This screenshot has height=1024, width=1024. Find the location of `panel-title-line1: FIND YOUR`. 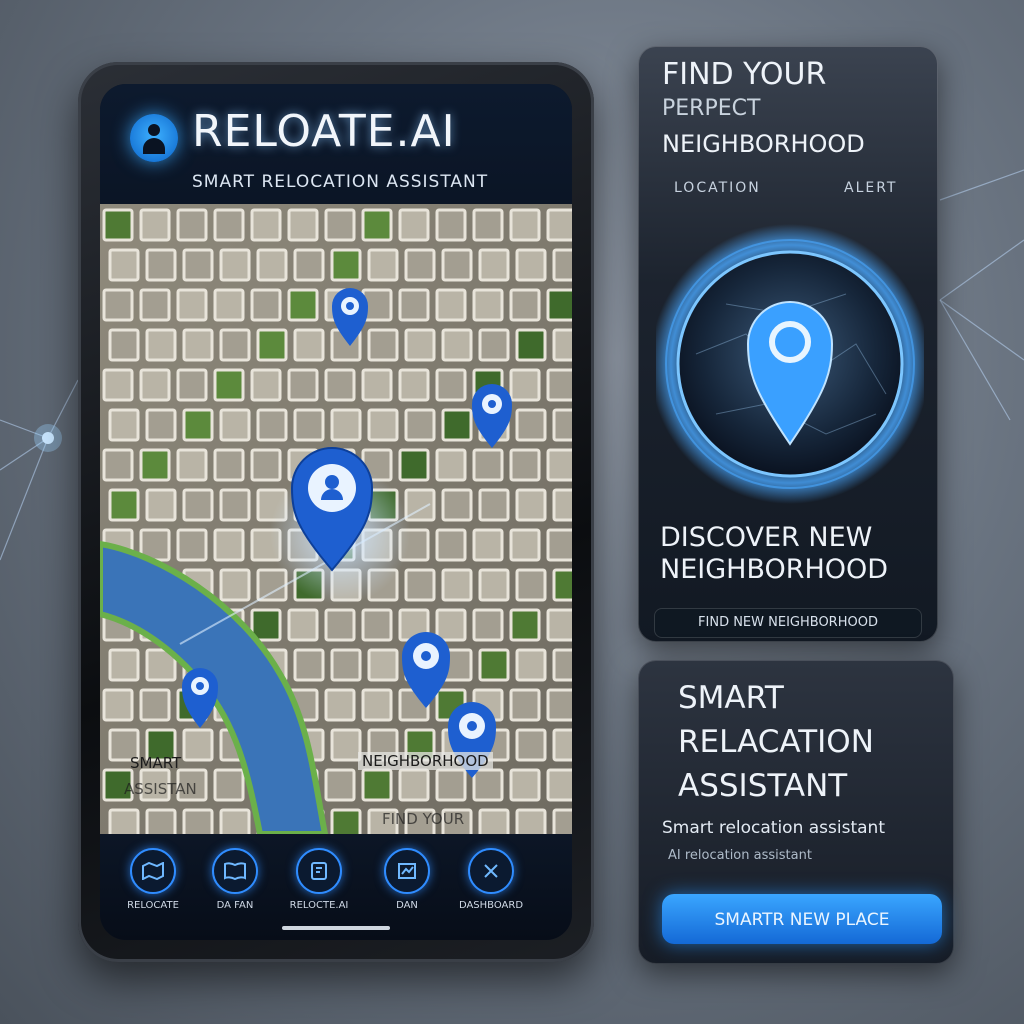

panel-title-line1: FIND YOUR is located at coordinates (744, 74).